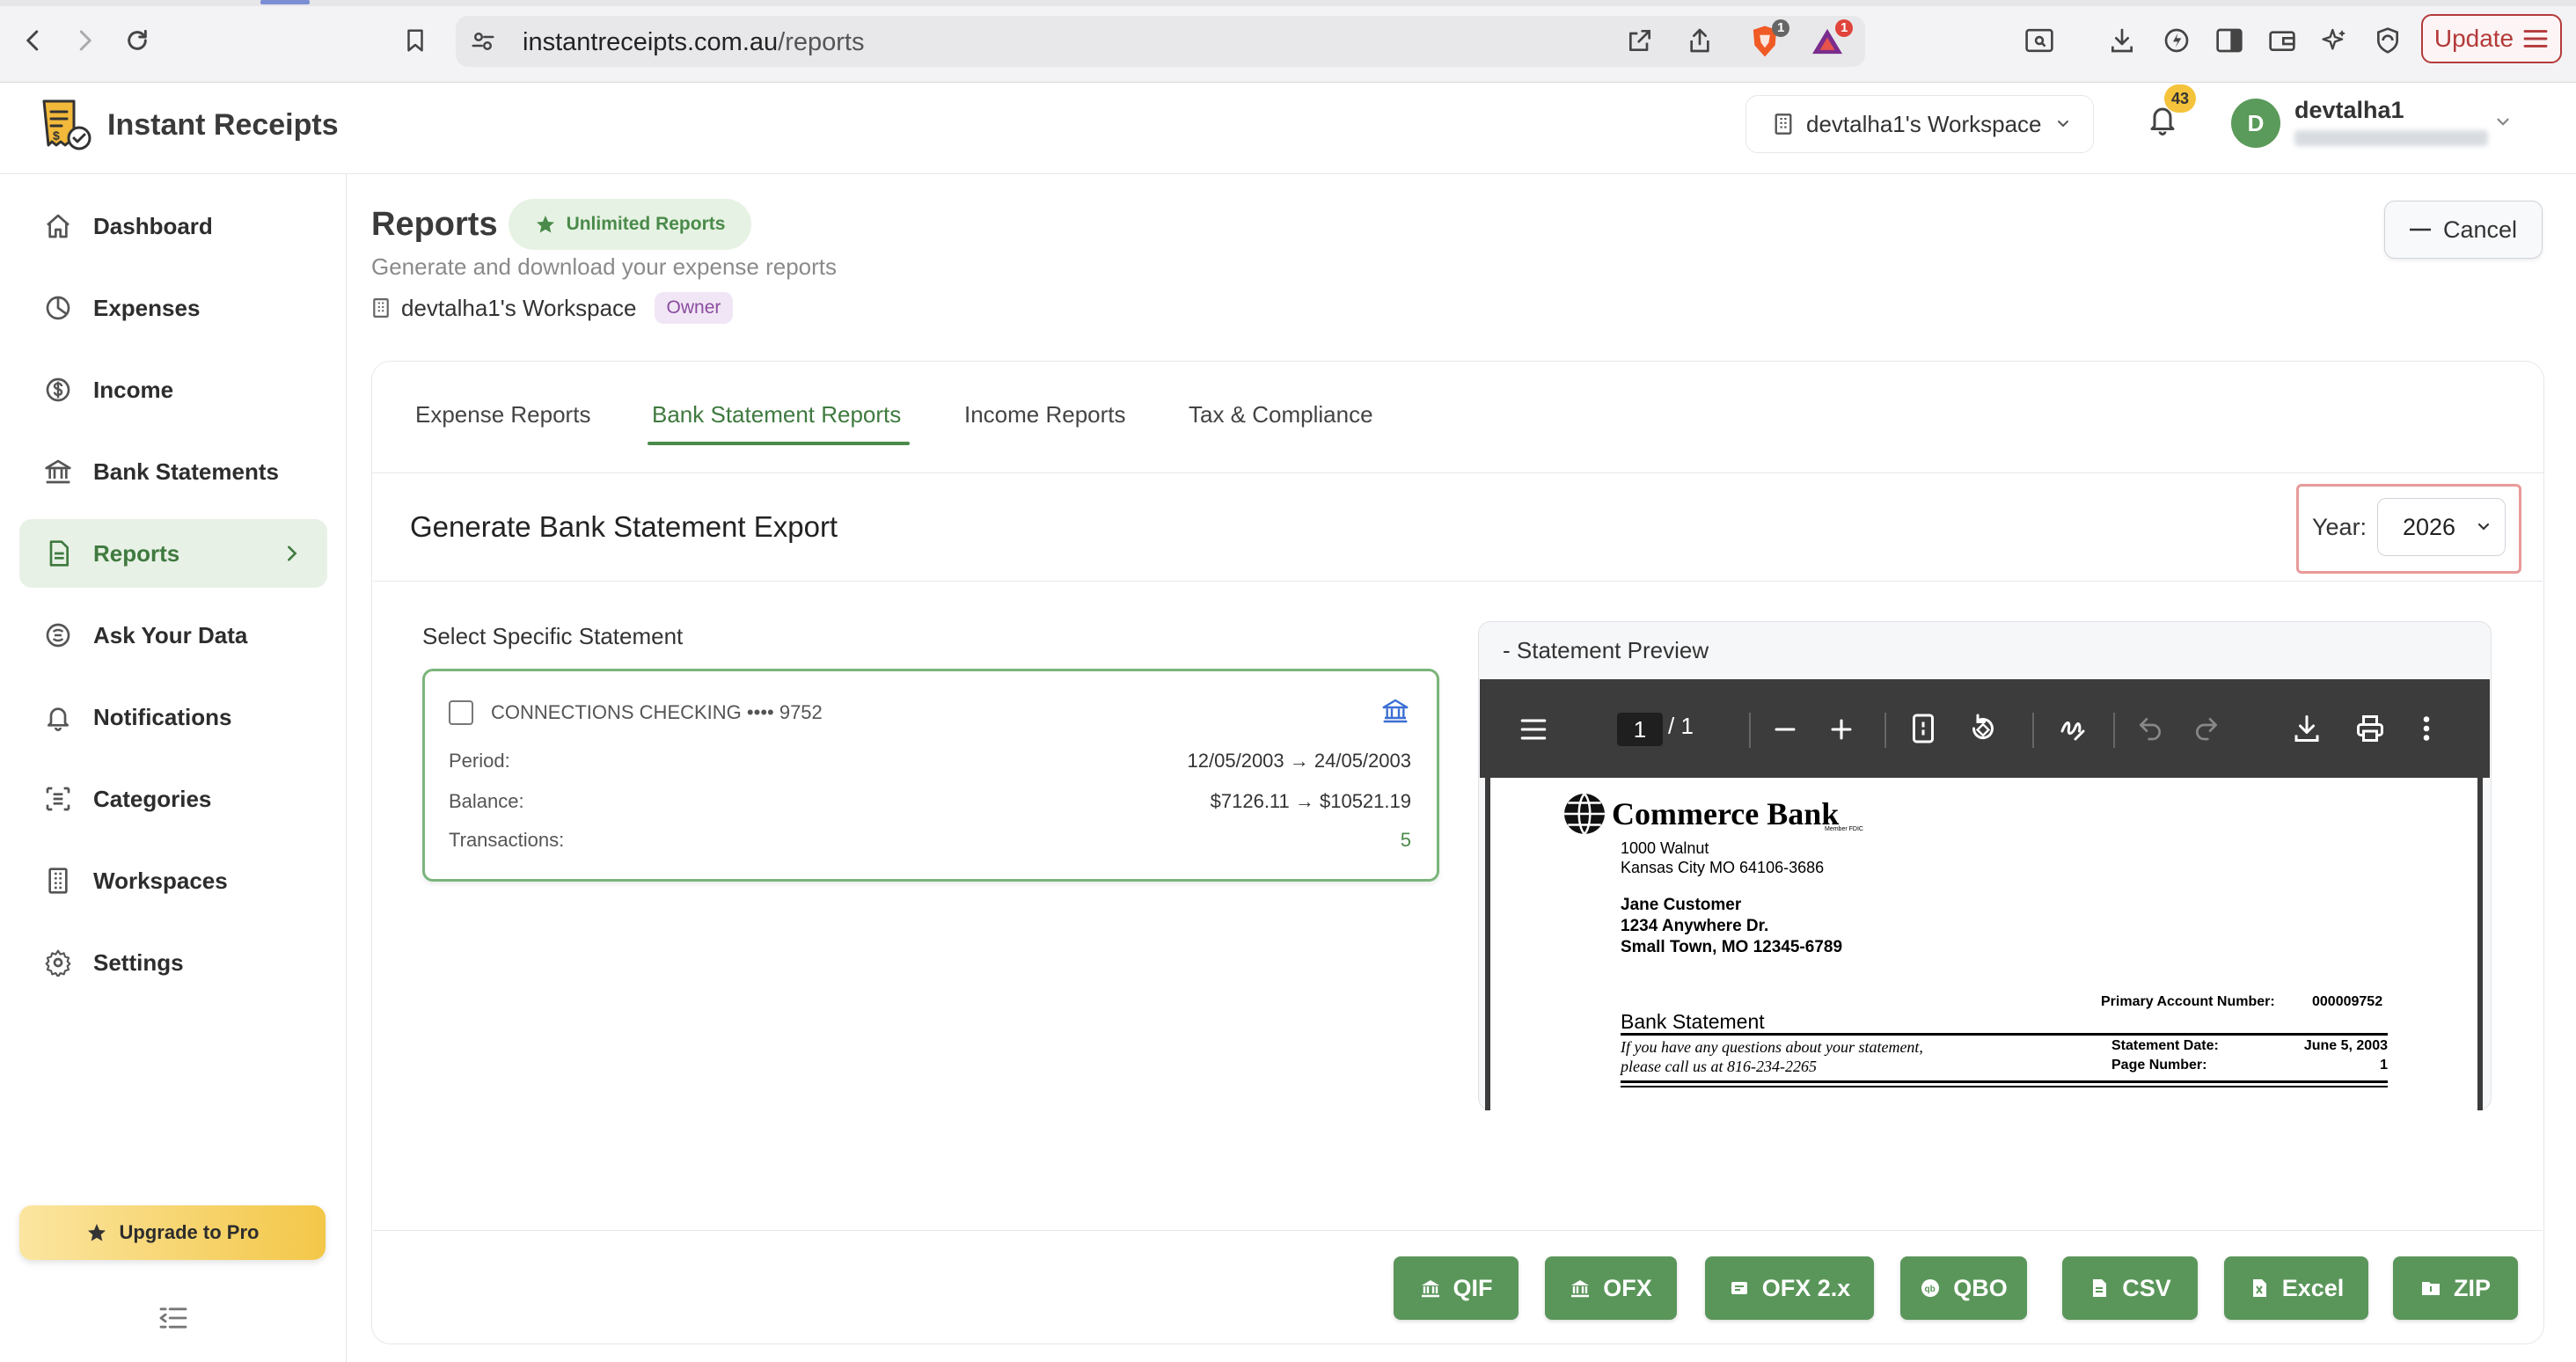  Describe the element at coordinates (189, 125) in the screenshot. I see `brand: $ Instant Receipts` at that location.